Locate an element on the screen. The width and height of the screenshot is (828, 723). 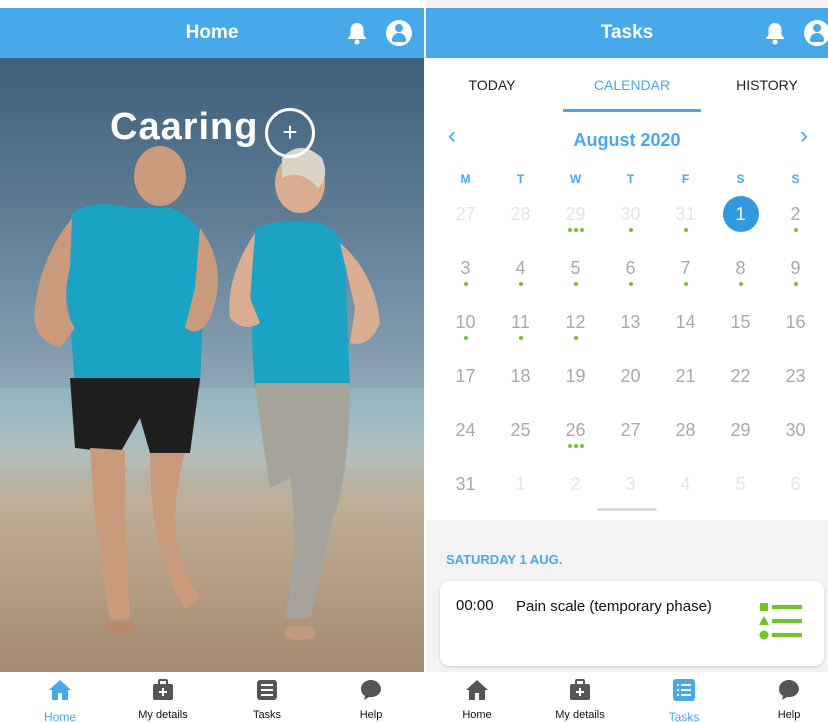
weekday-label: T is located at coordinates (520, 179).